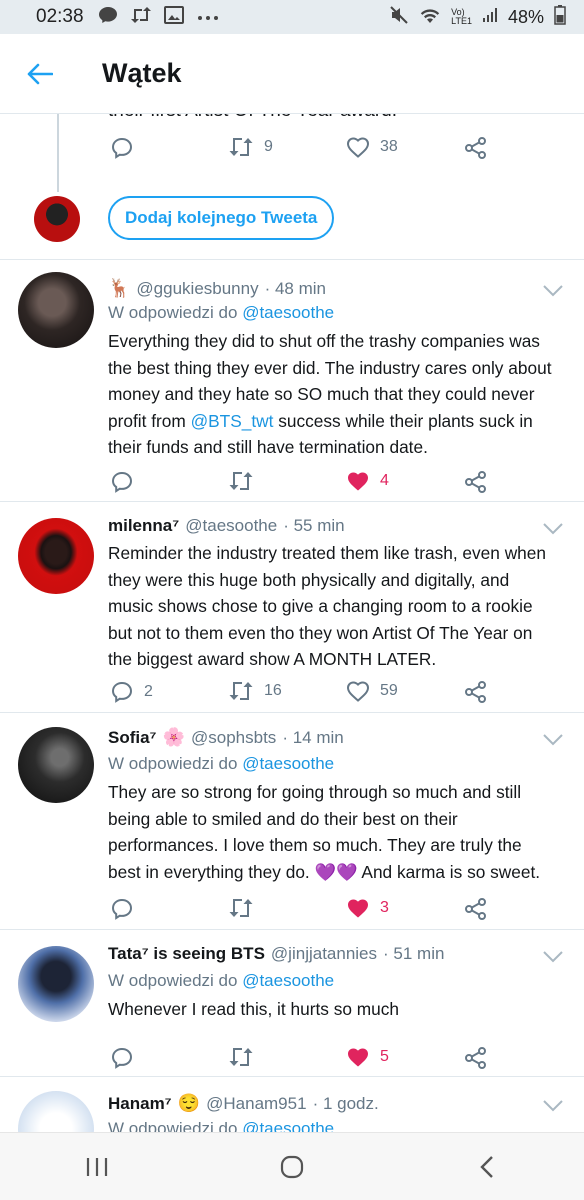 This screenshot has height=1200, width=584. I want to click on tweet-time: · 48 min, so click(295, 288).